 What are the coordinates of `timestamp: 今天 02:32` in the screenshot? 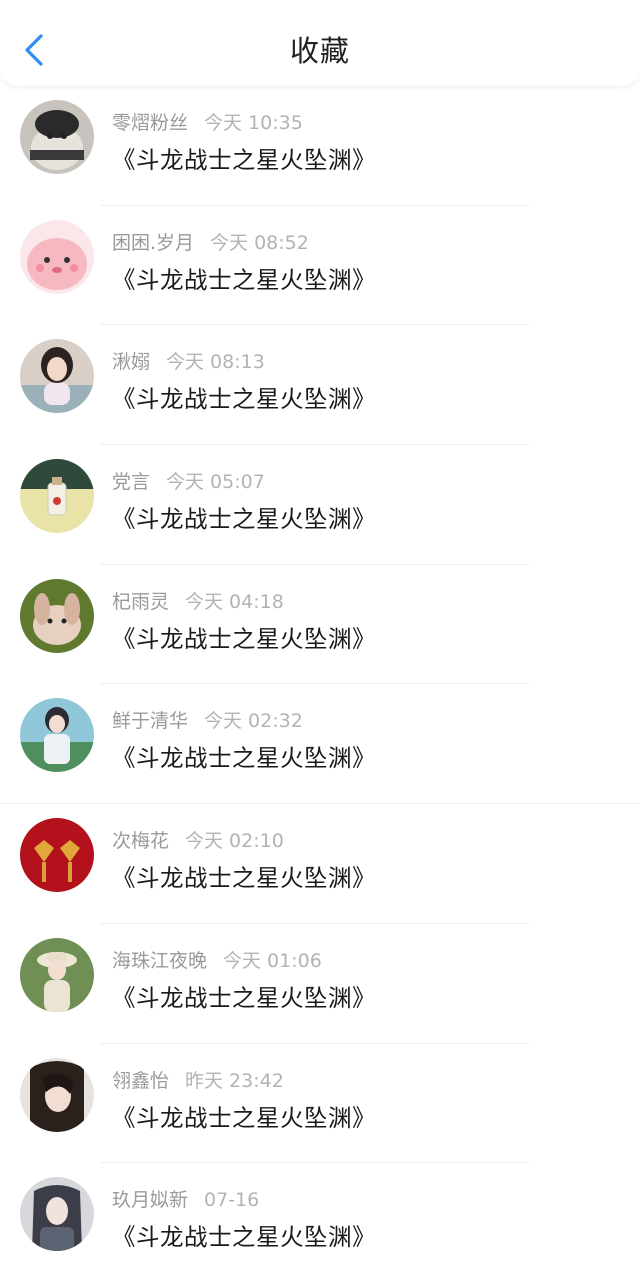 It's located at (253, 721).